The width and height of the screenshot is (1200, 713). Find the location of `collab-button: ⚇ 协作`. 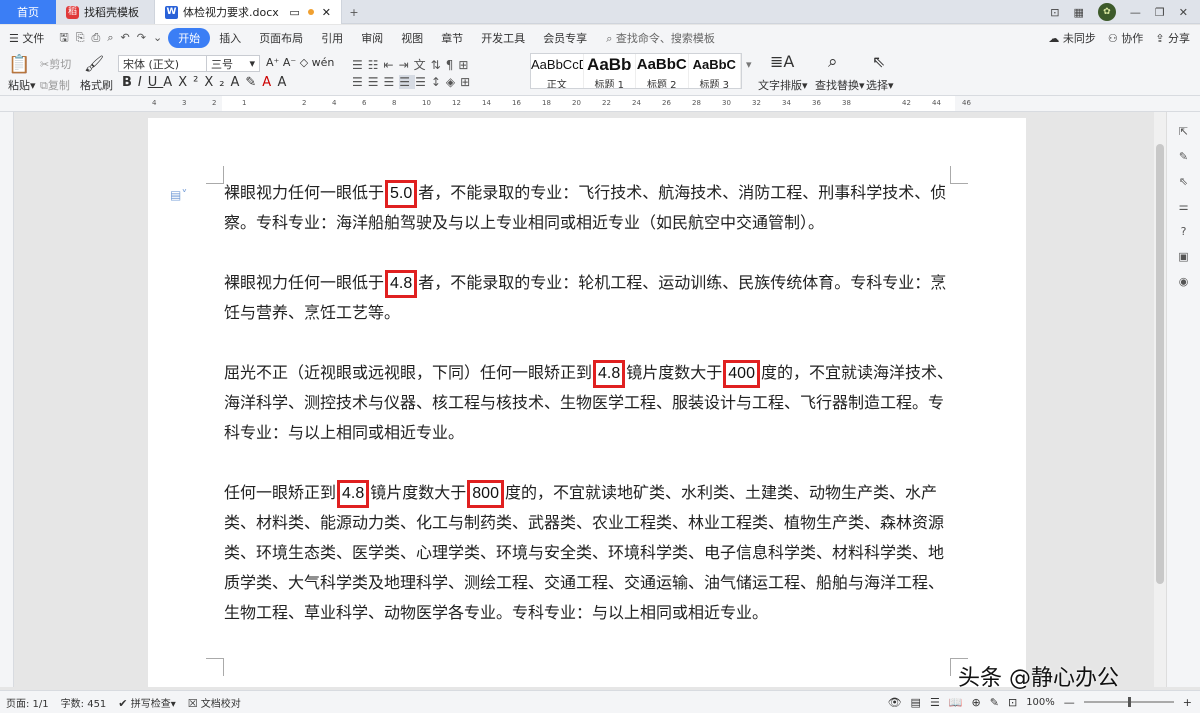

collab-button: ⚇ 协作 is located at coordinates (1125, 38).